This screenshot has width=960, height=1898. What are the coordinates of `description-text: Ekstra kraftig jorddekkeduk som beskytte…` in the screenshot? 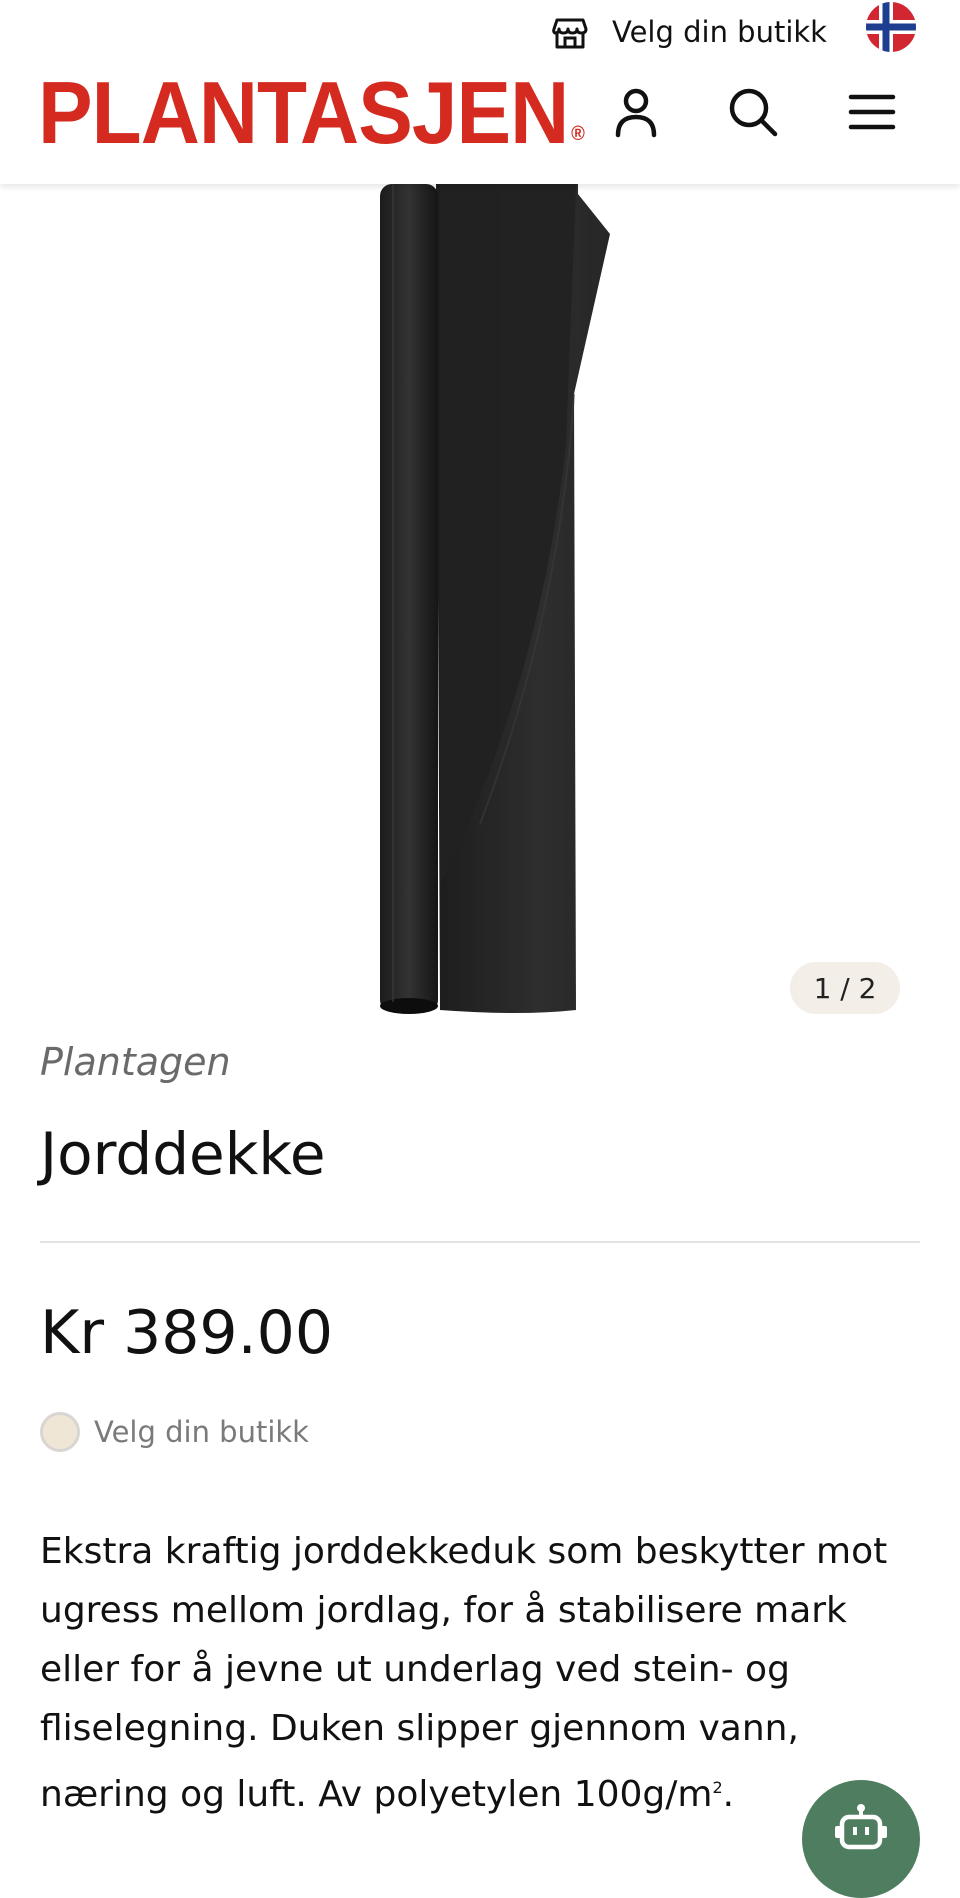 It's located at (464, 1673).